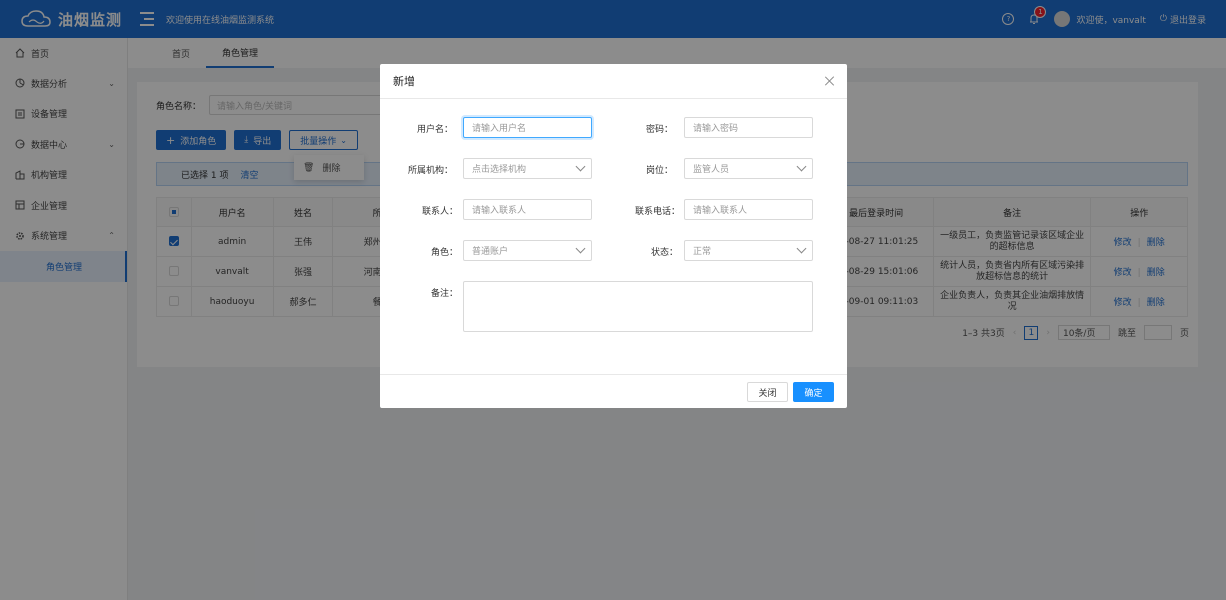 The width and height of the screenshot is (1226, 600). I want to click on contact-label: 联系人：, so click(439, 212).